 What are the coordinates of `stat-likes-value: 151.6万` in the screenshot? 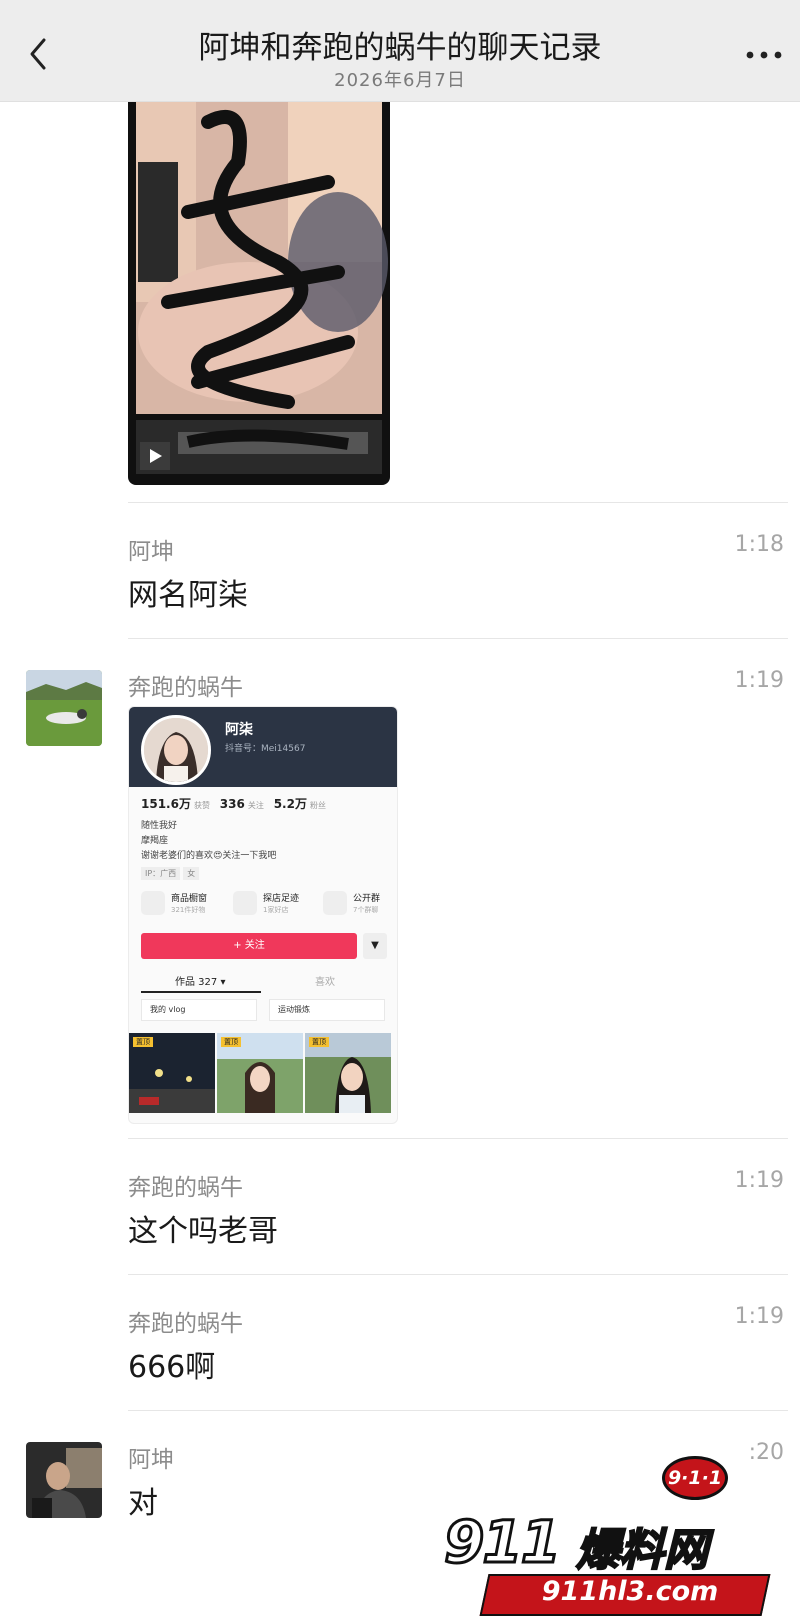 It's located at (166, 804).